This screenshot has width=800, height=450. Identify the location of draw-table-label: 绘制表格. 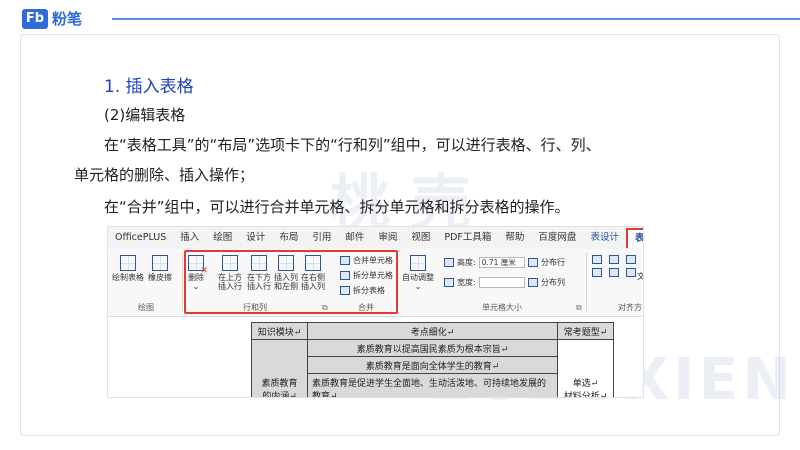
(128, 277).